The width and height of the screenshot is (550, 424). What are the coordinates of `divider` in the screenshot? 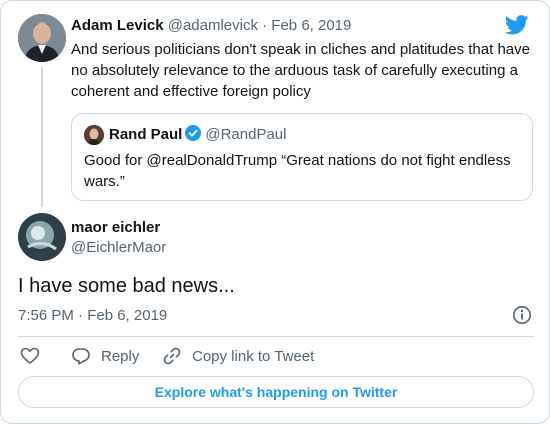 It's located at (276, 336).